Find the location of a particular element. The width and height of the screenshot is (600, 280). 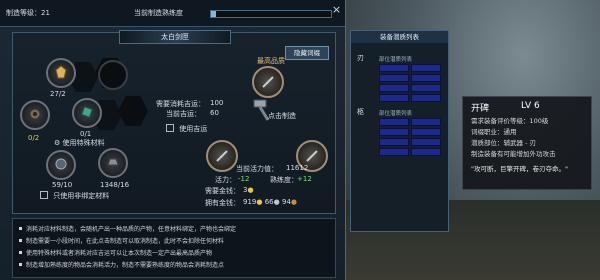

group-name: 柩 is located at coordinates (360, 112).